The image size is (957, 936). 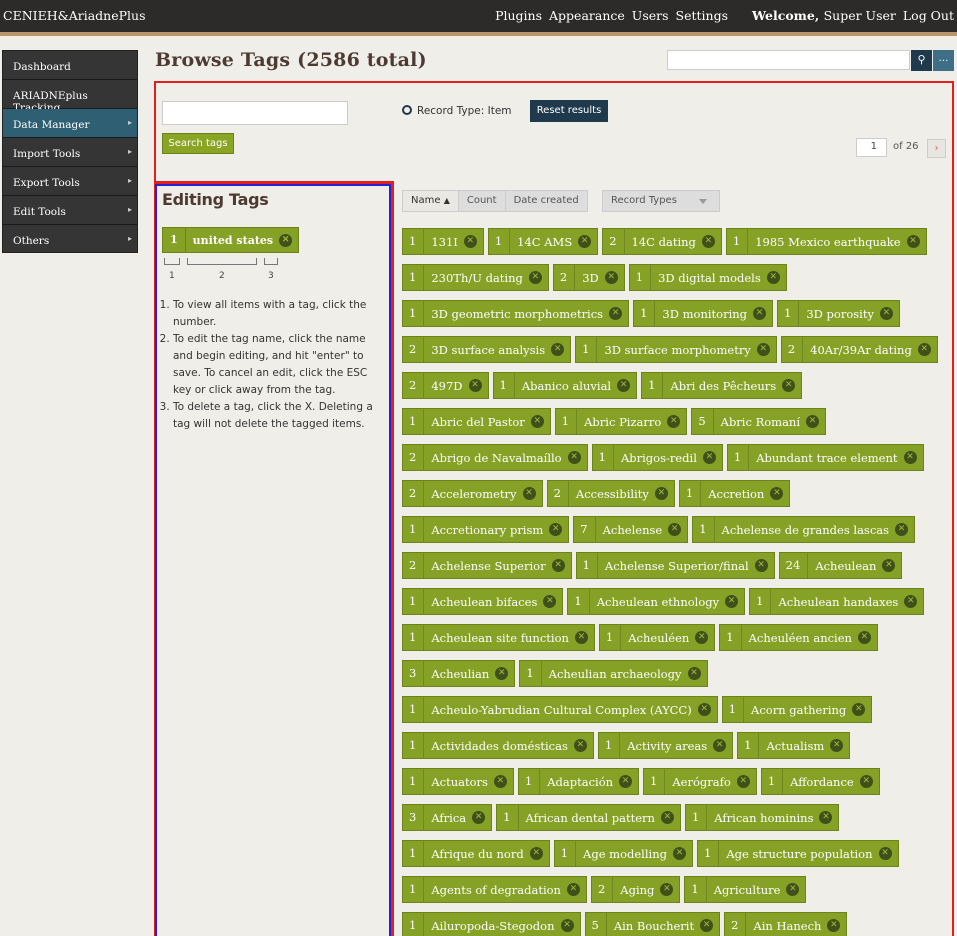 What do you see at coordinates (624, 854) in the screenshot?
I see `tag-name: Age modelling` at bounding box center [624, 854].